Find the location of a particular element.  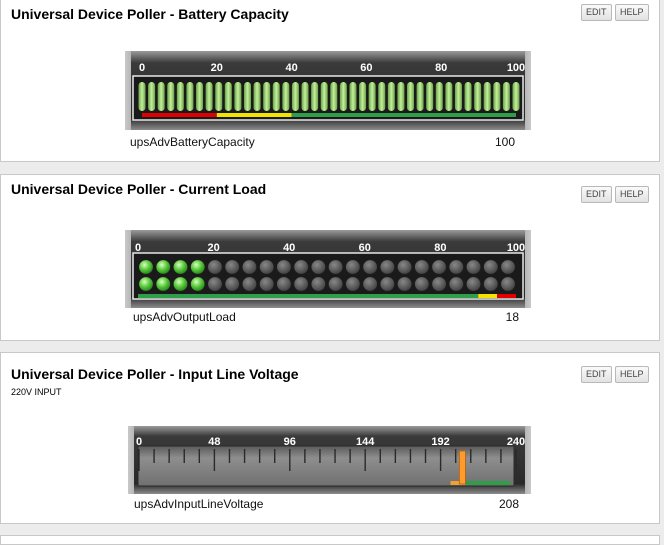

gauge-value: 208 is located at coordinates (508, 504).